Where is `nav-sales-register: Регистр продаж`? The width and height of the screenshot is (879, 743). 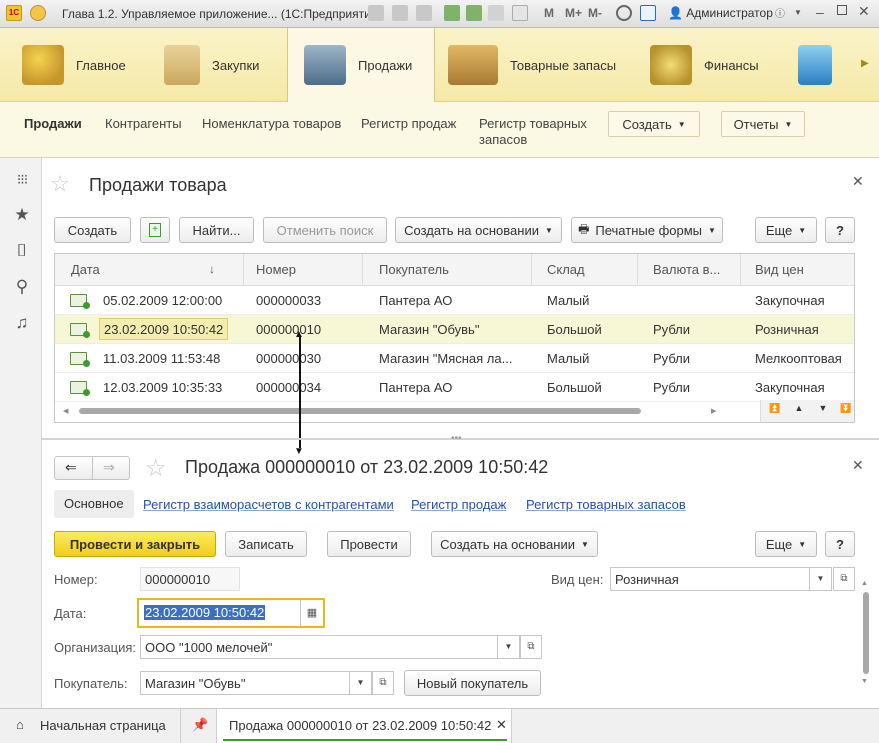 nav-sales-register: Регистр продаж is located at coordinates (408, 124).